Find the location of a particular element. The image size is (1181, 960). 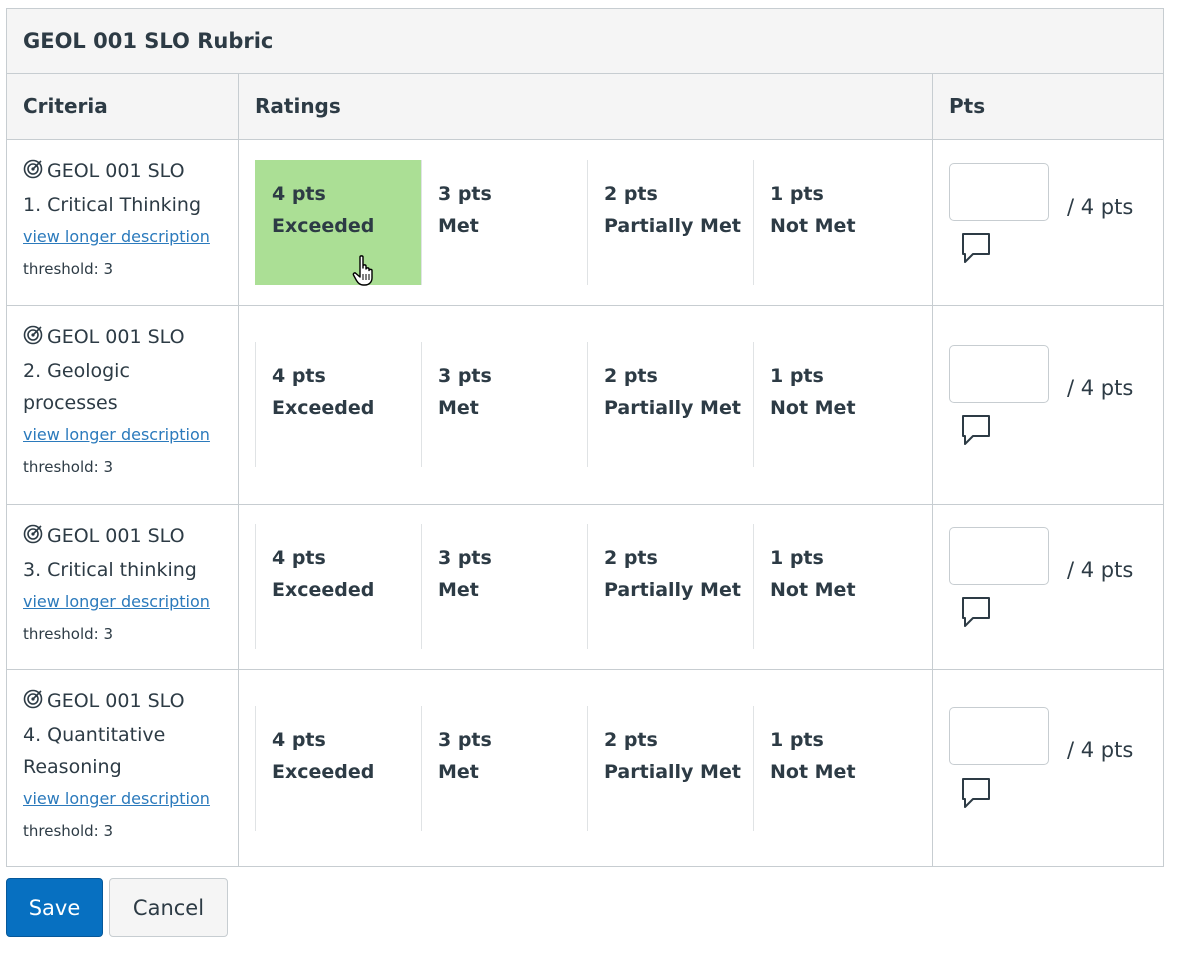

rubric-title: GEOL 001 SLO Rubric is located at coordinates (585, 41).